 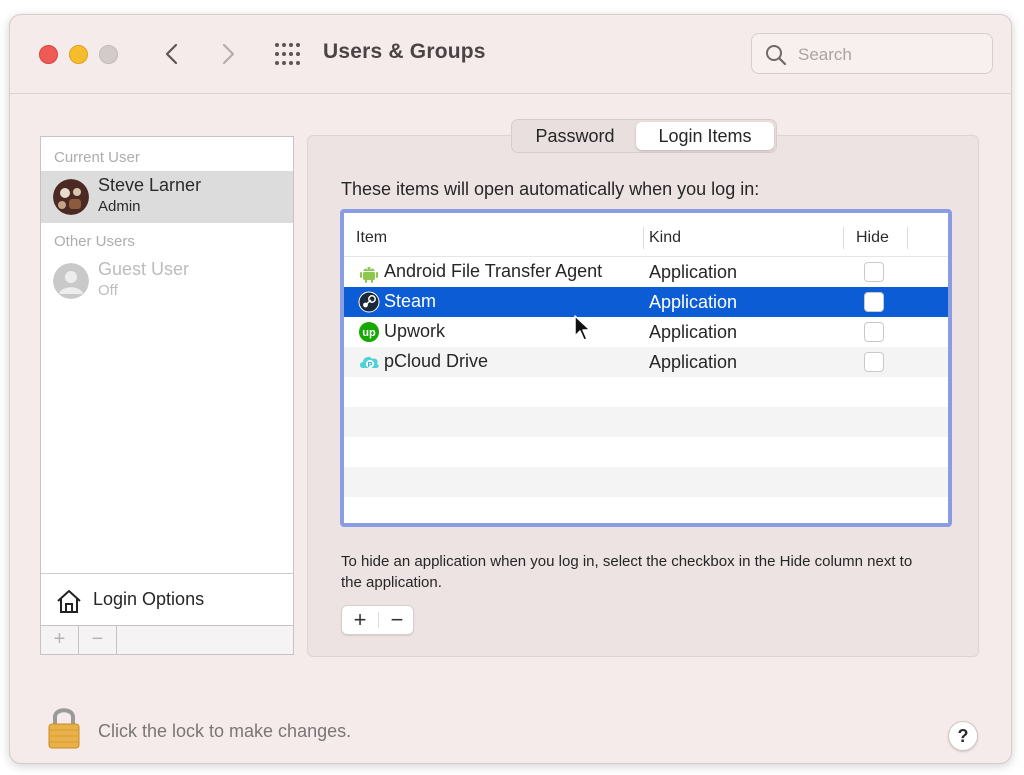 I want to click on add-user-button: +, so click(x=60, y=640).